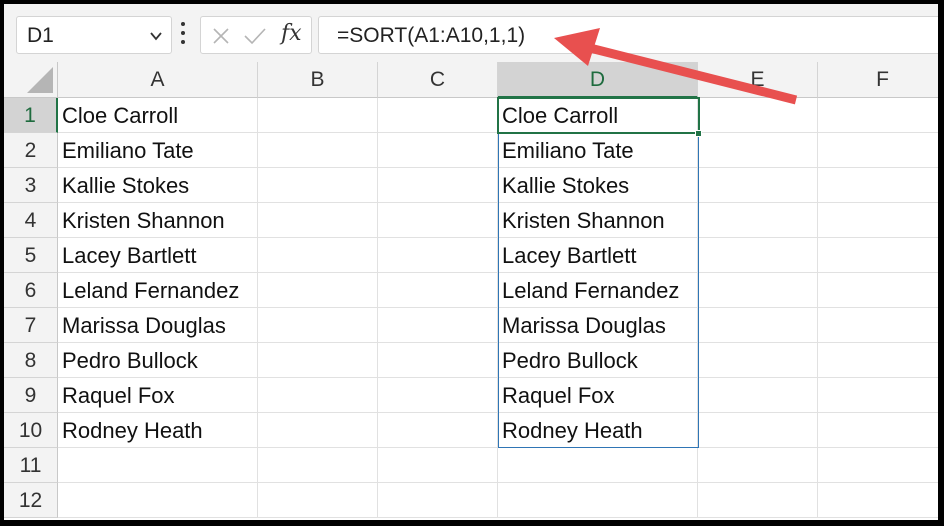 This screenshot has height=526, width=944. Describe the element at coordinates (291, 33) in the screenshot. I see `insert-function-icon: fx` at that location.